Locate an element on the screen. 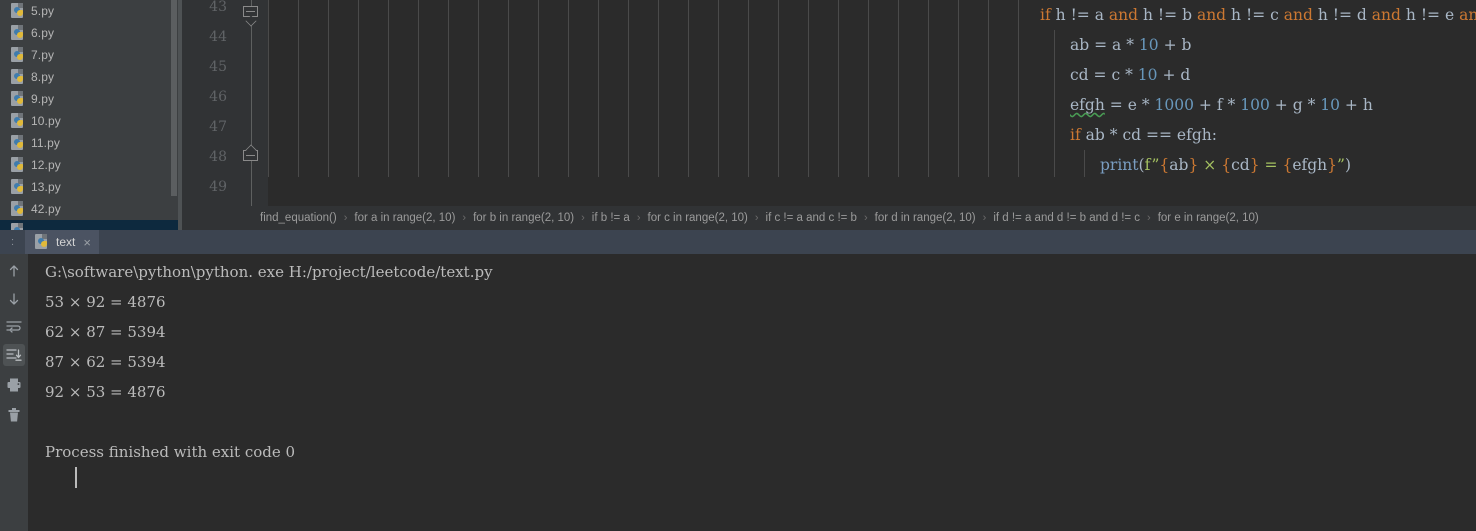  list-item-selected is located at coordinates (91, 225).